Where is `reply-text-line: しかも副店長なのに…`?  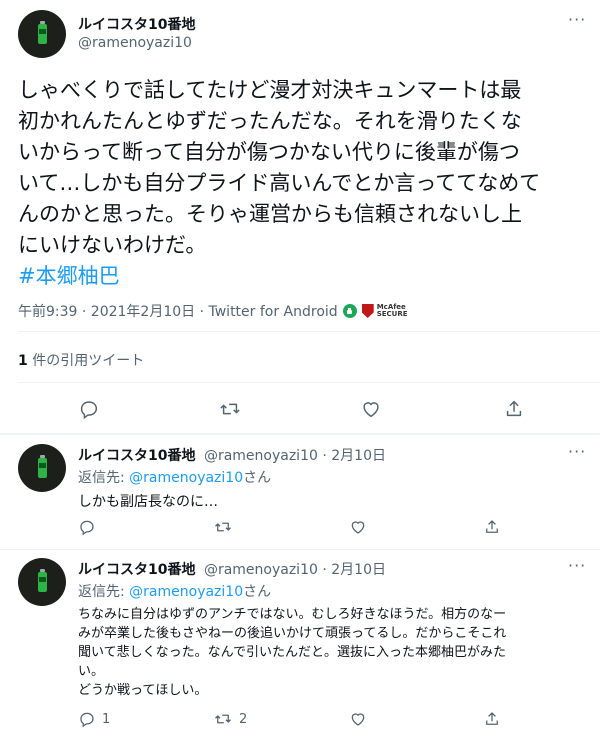 reply-text-line: しかも副店長なのに… is located at coordinates (148, 502).